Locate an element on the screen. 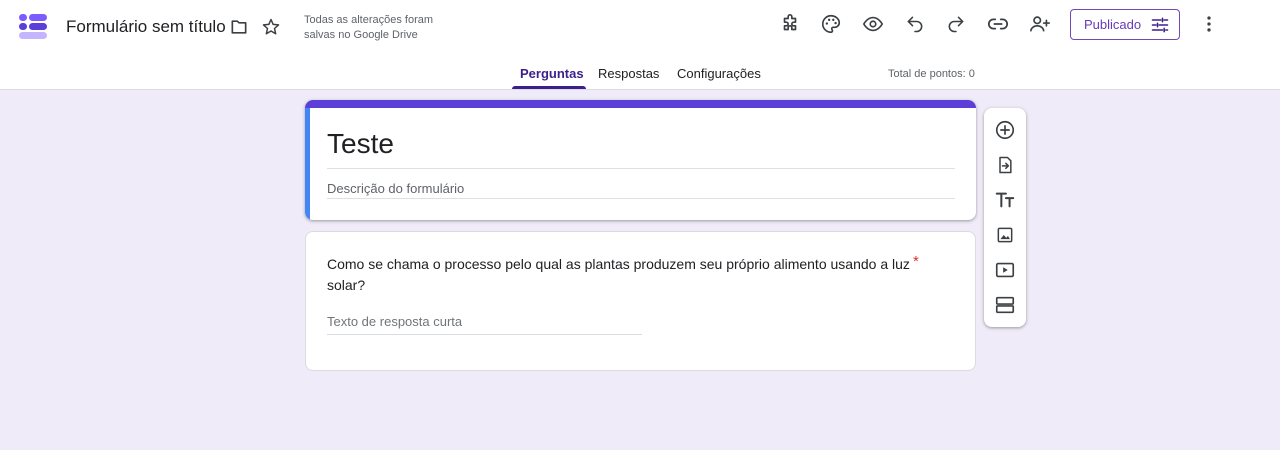 Image resolution: width=1280 pixels, height=450 pixels. import-questions-icon is located at coordinates (1005, 165).